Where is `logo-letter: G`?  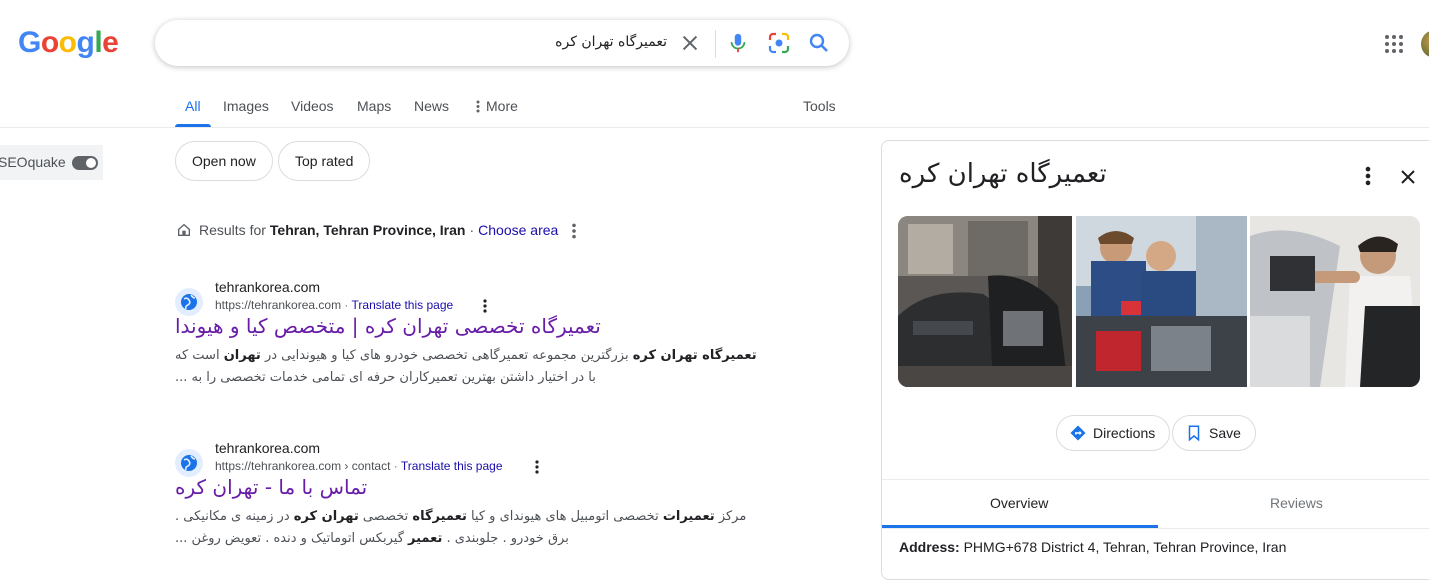
logo-letter: G is located at coordinates (29, 42).